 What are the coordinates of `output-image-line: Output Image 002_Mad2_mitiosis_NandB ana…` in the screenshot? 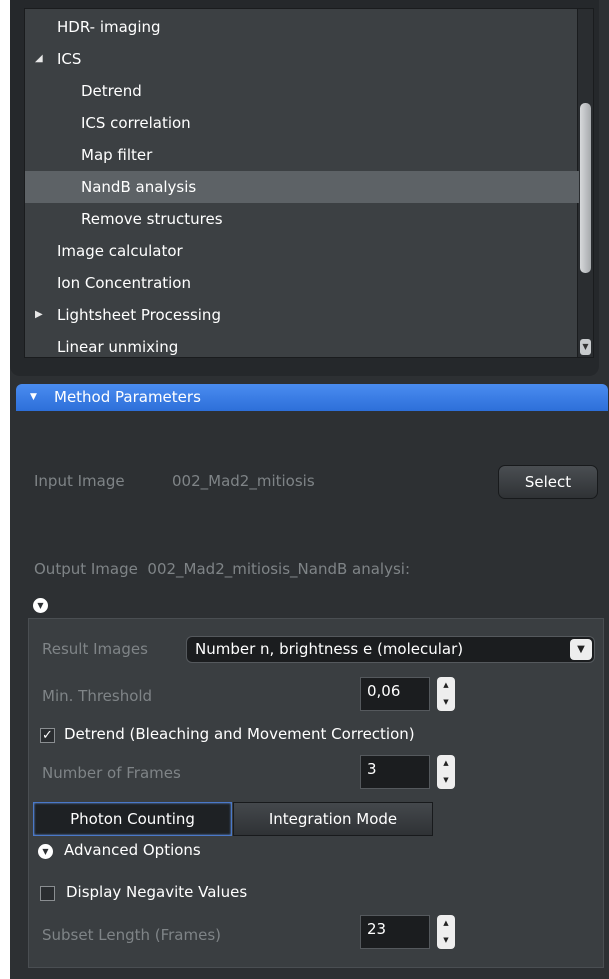 It's located at (270, 569).